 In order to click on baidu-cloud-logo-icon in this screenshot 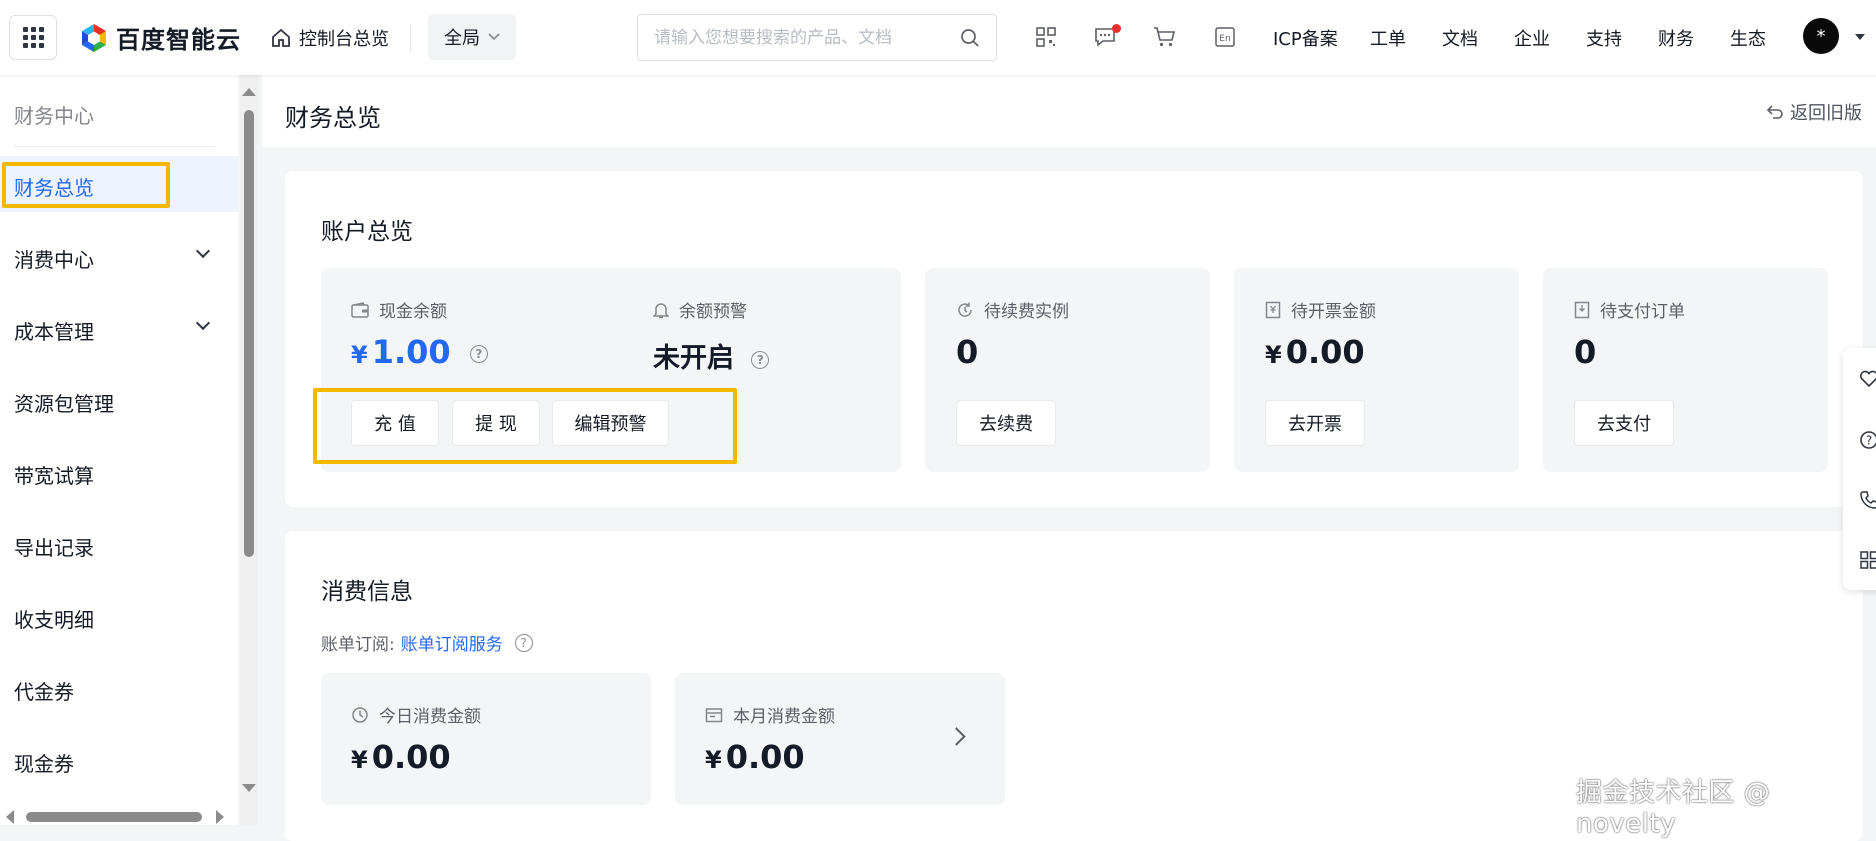, I will do `click(94, 38)`.